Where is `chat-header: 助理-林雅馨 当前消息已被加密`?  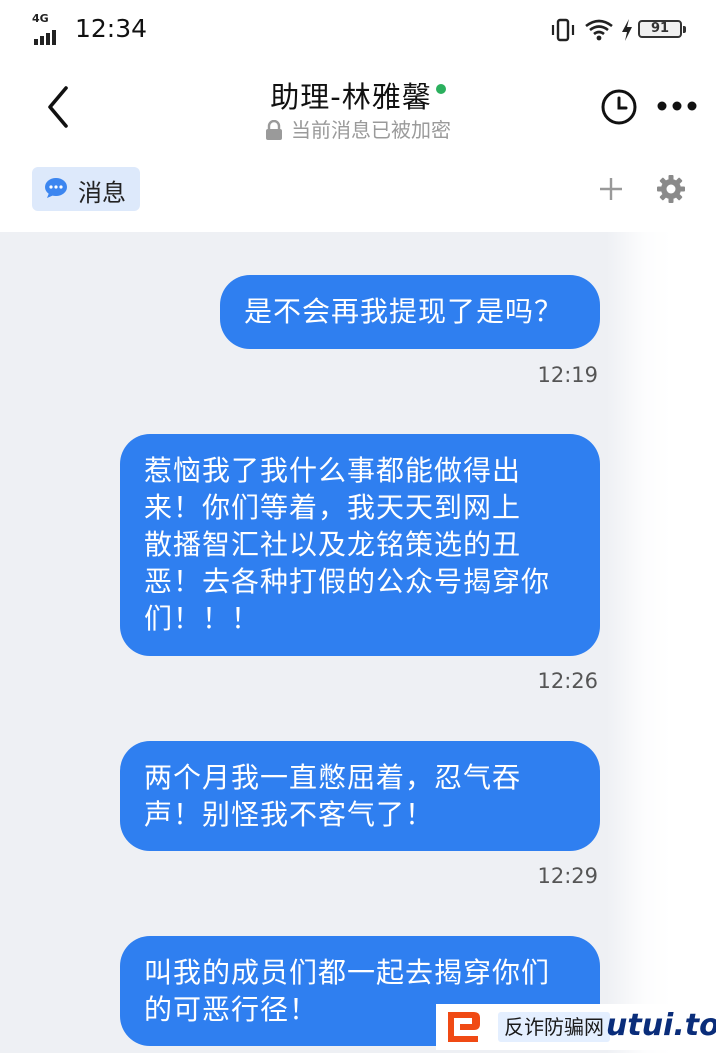 chat-header: 助理-林雅馨 当前消息已被加密 is located at coordinates (358, 108).